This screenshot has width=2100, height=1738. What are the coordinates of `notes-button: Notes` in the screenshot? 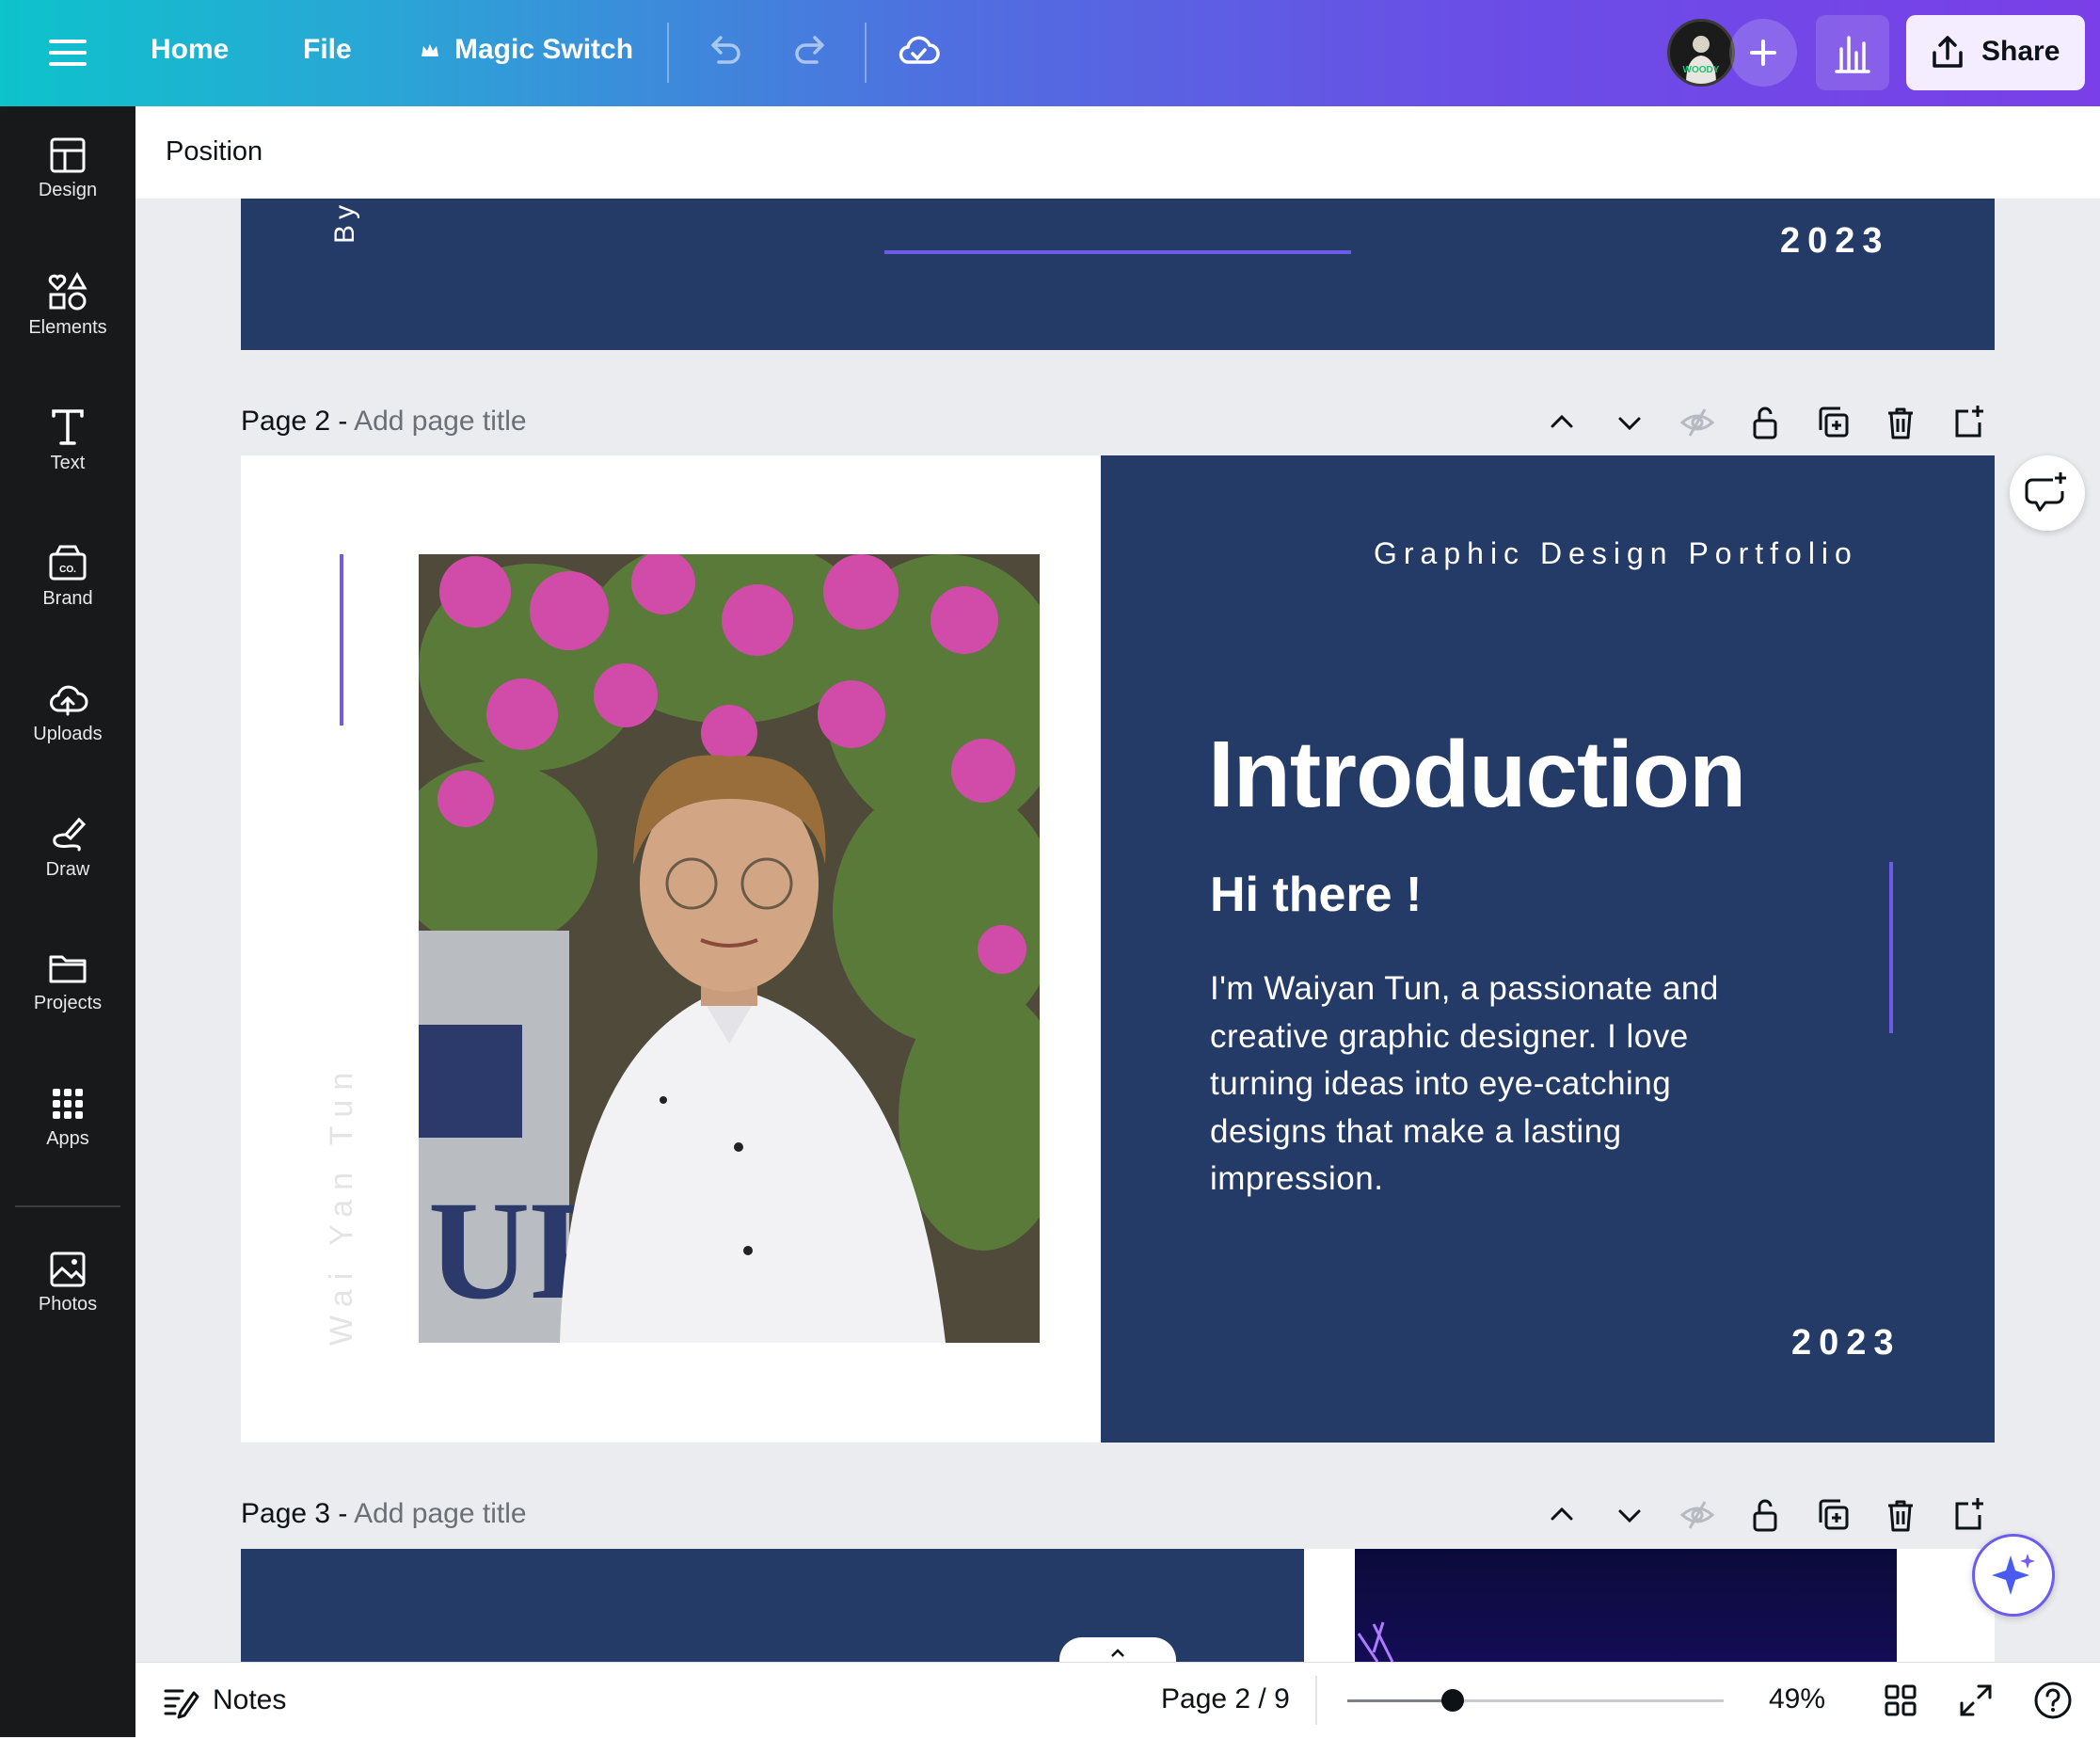 It's located at (224, 1701).